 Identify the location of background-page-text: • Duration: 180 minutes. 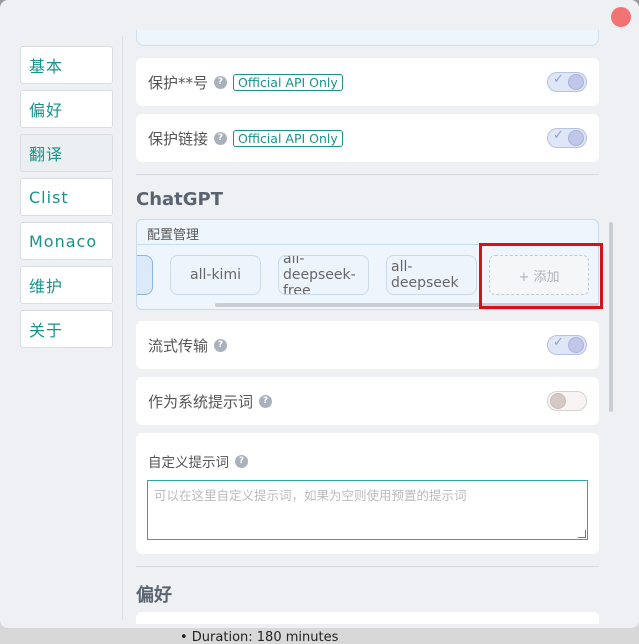
(259, 637).